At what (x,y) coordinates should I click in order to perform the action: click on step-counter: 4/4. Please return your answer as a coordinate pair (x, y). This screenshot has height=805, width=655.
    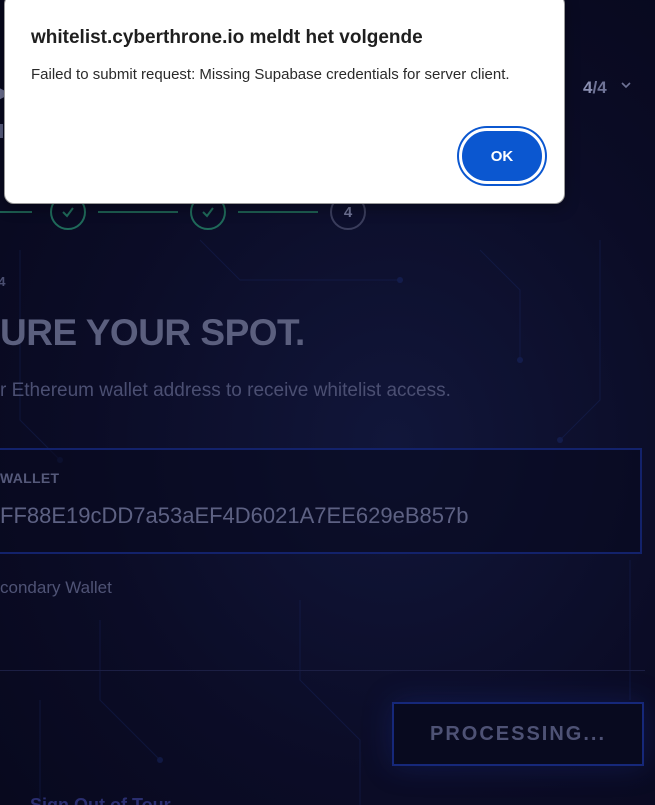
    Looking at the image, I should click on (607, 88).